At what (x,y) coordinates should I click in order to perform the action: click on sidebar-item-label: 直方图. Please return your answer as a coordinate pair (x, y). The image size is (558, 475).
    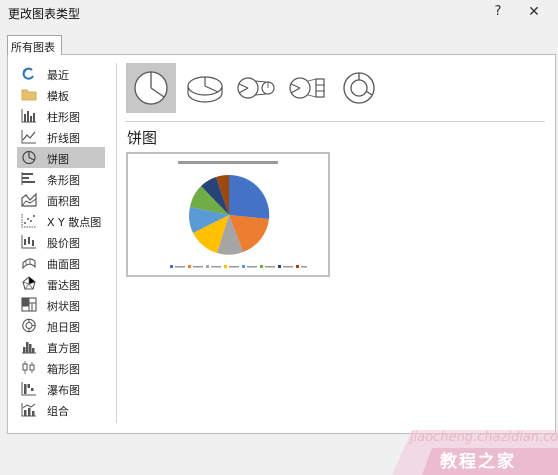
    Looking at the image, I should click on (63, 348).